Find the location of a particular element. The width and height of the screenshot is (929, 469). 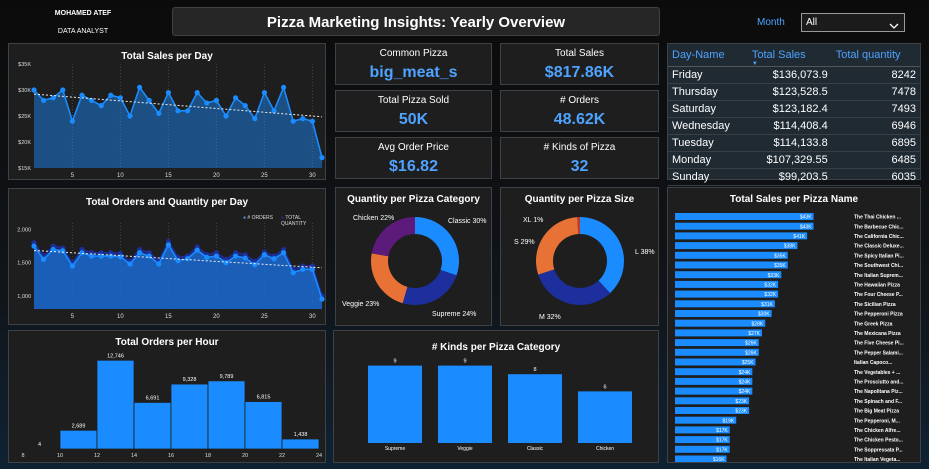

table-row: Sunday $99,203.5 6035 is located at coordinates (794, 177).